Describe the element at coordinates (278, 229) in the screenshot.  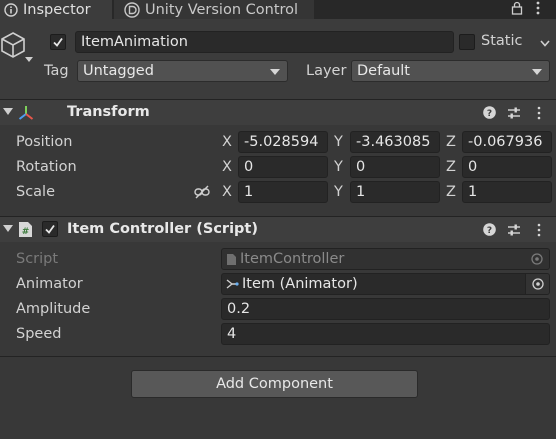
I see `item-controller-header: # Item Controller (Script) ?` at that location.